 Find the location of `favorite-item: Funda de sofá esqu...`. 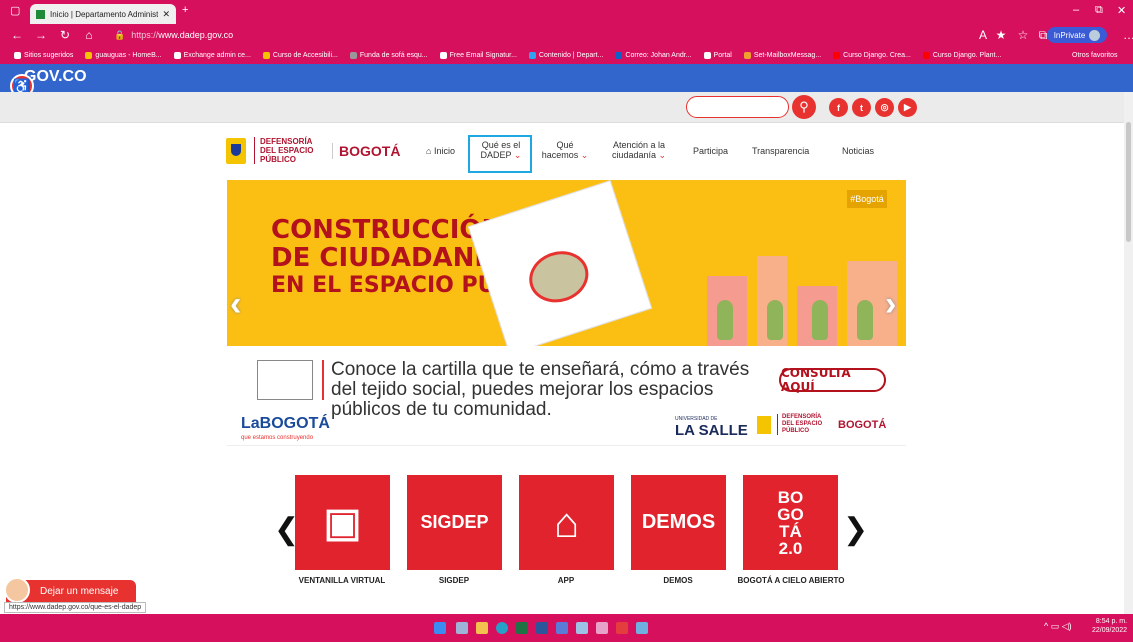

favorite-item: Funda de sofá esqu... is located at coordinates (388, 55).